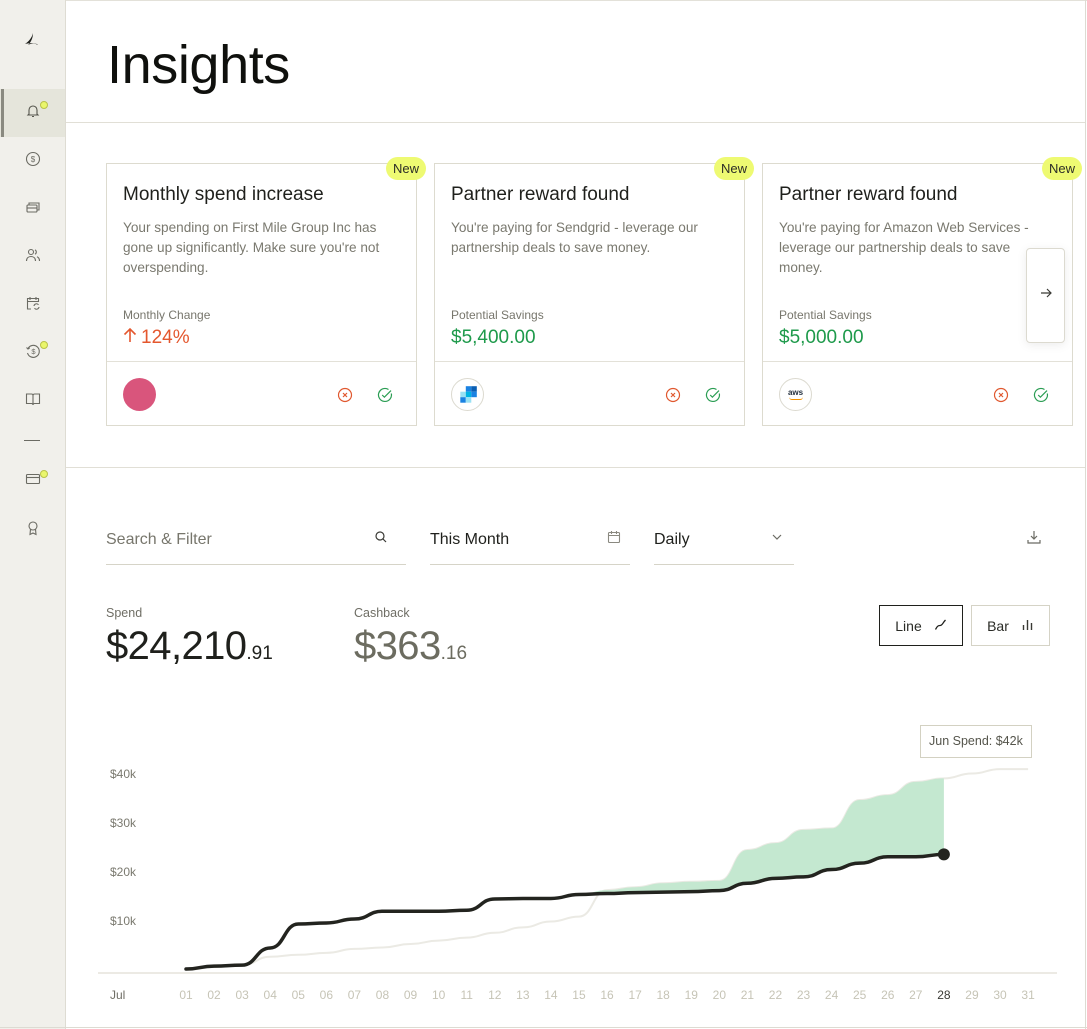  I want to click on line-toggle-label: Line, so click(908, 625).